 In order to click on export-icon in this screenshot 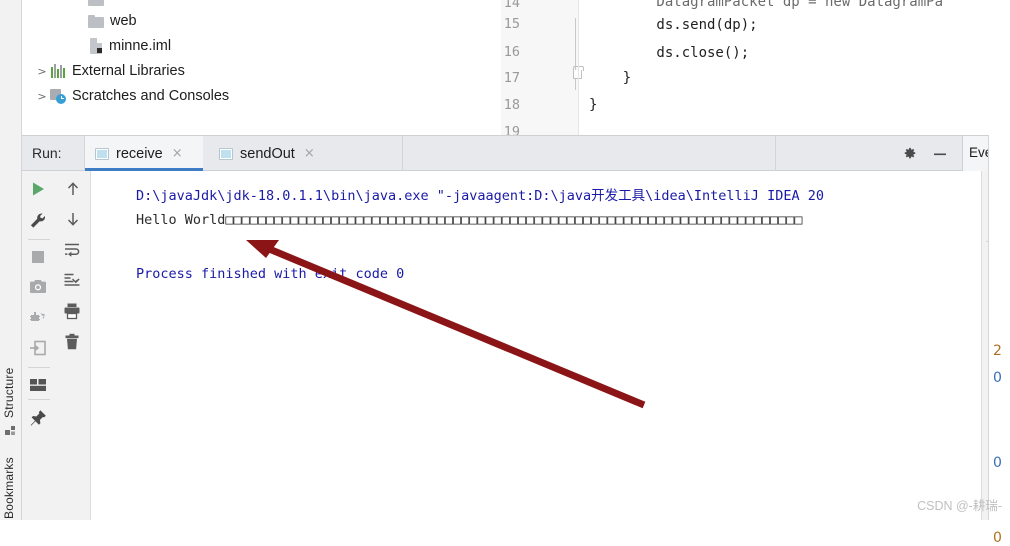, I will do `click(38, 348)`.